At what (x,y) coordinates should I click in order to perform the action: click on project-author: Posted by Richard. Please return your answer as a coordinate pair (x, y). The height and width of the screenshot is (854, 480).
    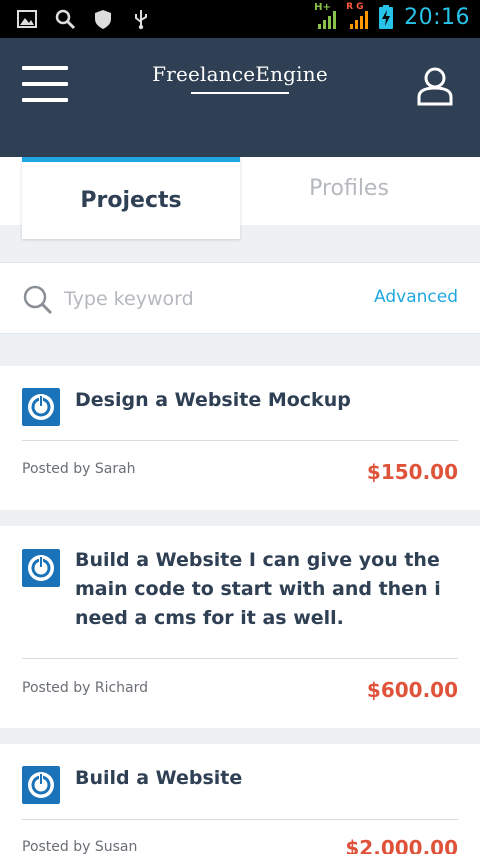
    Looking at the image, I should click on (85, 688).